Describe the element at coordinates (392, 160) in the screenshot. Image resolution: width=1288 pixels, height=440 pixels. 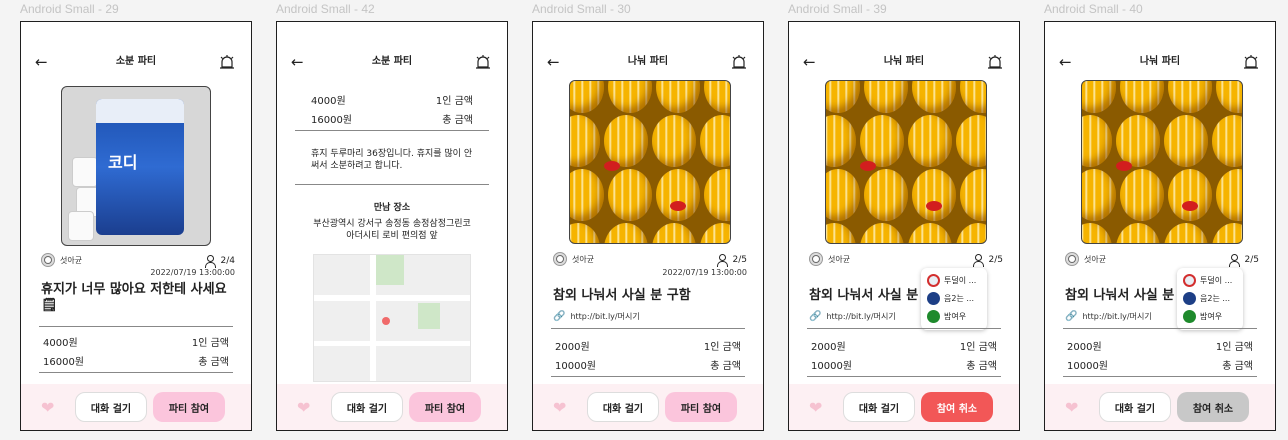
I see `description: 휴지 두루마리 36장입니다. 휴지를 많이 안써서 소분하려고 합니다.` at that location.